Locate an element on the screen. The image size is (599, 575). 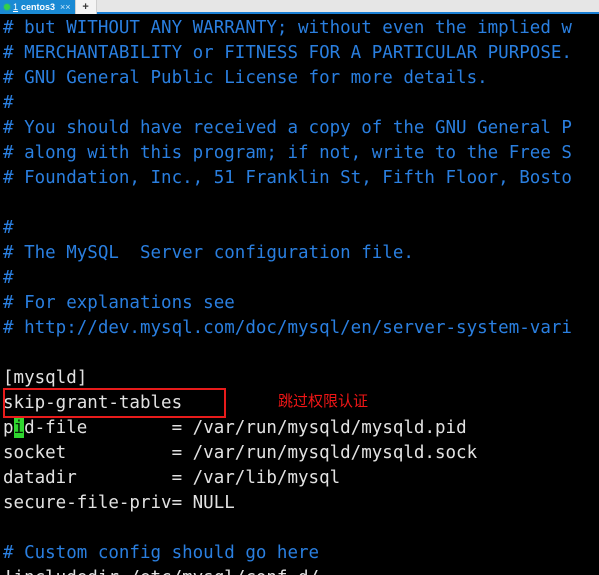
tab-centos3: 1 centos3 ×× is located at coordinates (37, 7).